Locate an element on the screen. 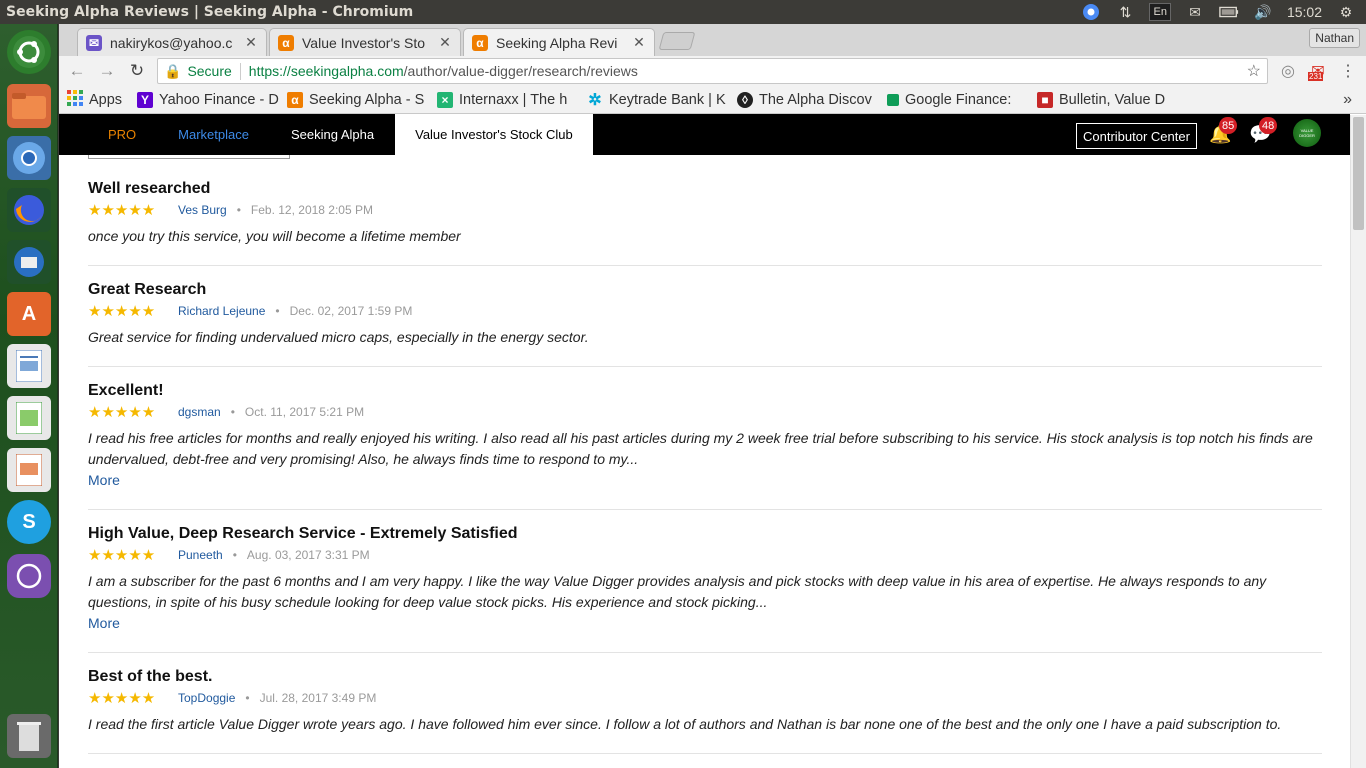  tab-label: Value Investor's Sto is located at coordinates (364, 42).